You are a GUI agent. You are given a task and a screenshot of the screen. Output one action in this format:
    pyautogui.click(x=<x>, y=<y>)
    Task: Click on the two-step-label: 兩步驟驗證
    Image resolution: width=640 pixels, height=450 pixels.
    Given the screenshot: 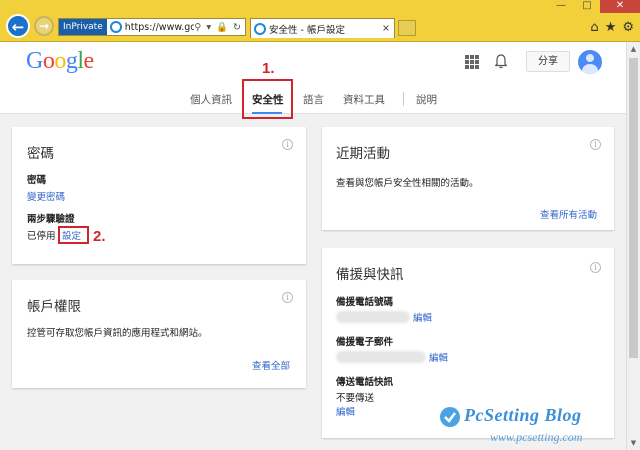 What is the action you would take?
    pyautogui.click(x=51, y=219)
    